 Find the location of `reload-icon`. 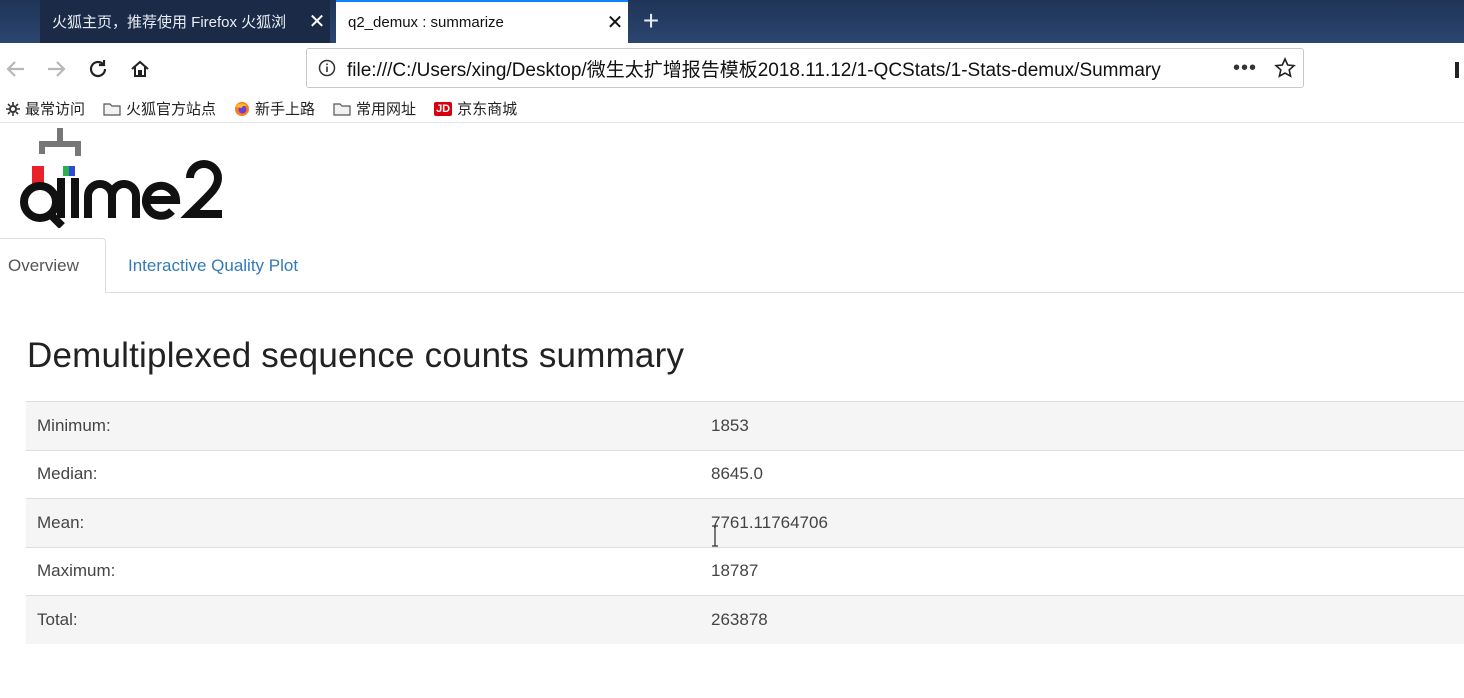

reload-icon is located at coordinates (98, 69).